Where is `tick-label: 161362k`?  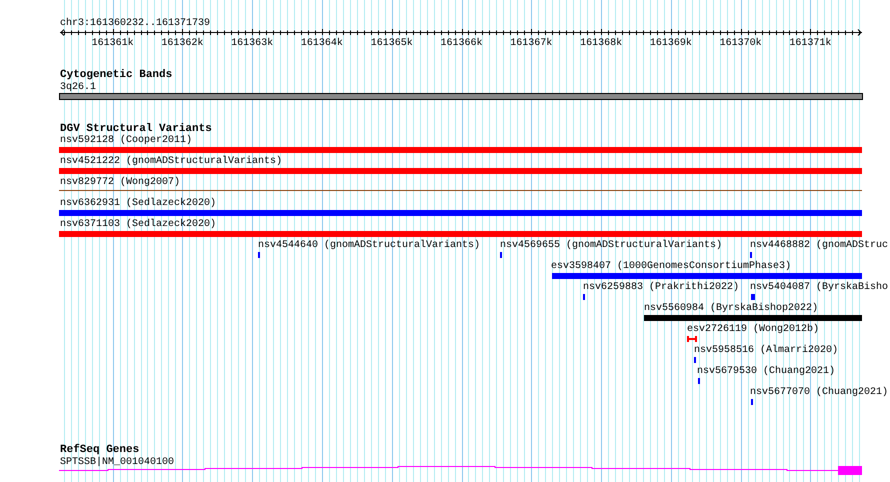
tick-label: 161362k is located at coordinates (182, 43).